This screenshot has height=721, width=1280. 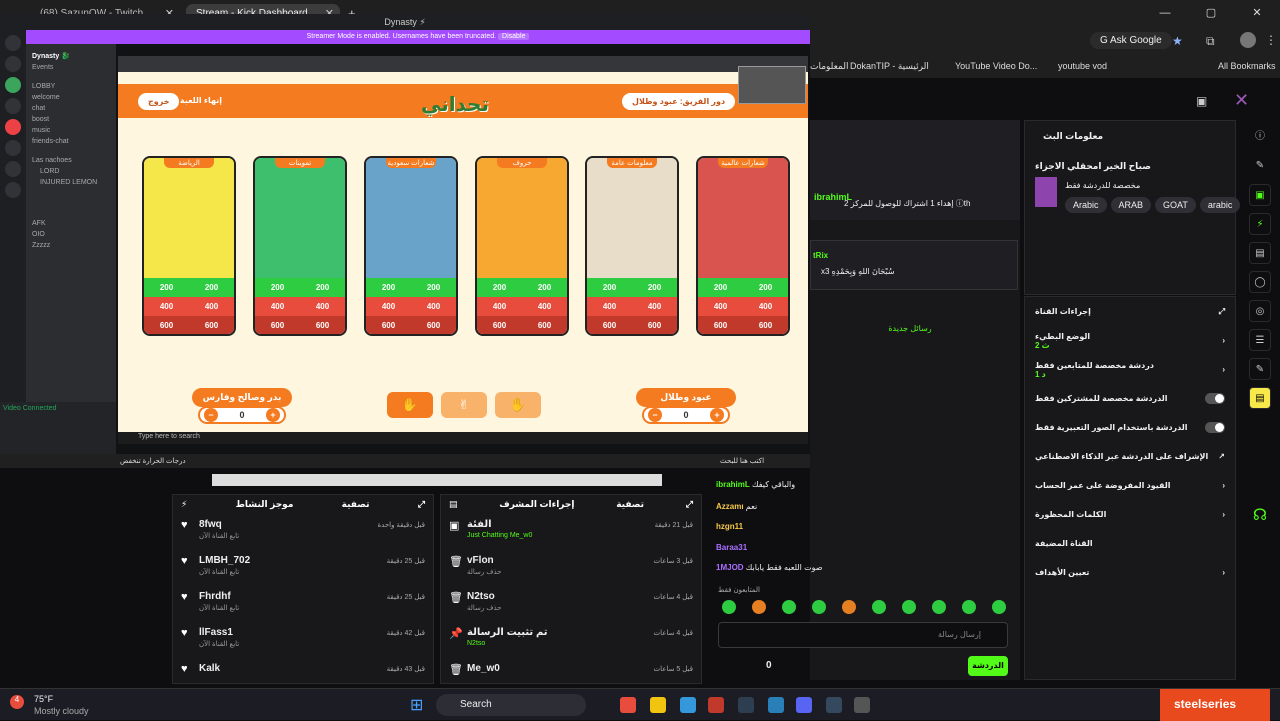 I want to click on setting-row: الدردشة مخصصة للمشتركين فقط, so click(x=1130, y=398).